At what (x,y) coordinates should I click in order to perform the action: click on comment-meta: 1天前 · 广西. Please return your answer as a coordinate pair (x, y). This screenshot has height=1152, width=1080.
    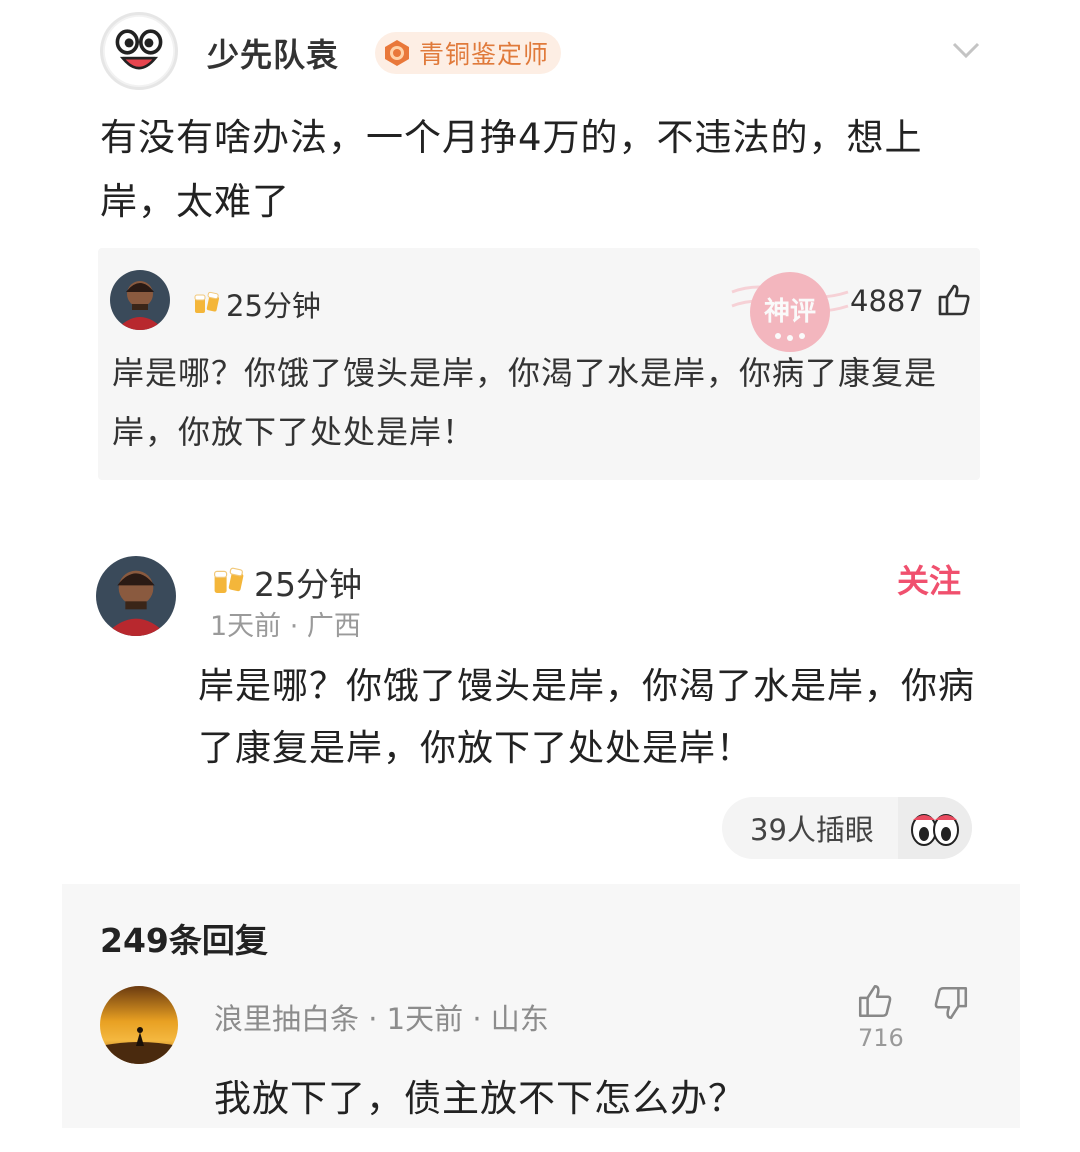
    Looking at the image, I should click on (285, 626).